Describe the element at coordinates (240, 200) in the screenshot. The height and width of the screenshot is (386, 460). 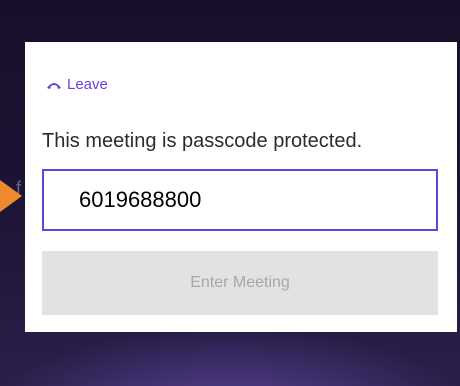
I see `passcode-input` at that location.